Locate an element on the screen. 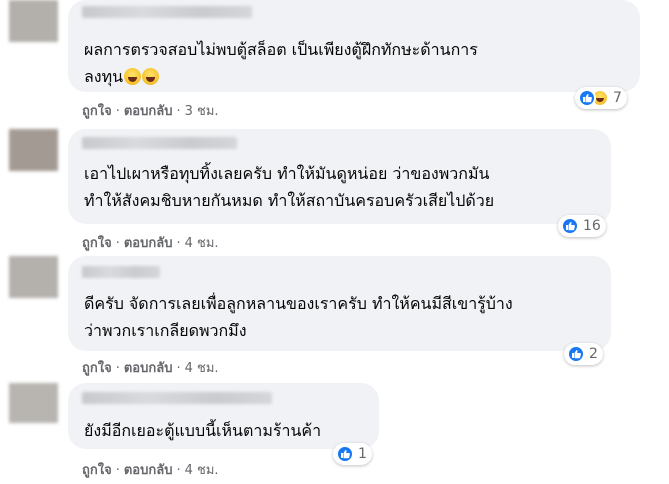 Image resolution: width=669 pixels, height=484 pixels. comment-text-line: ว่าพวกเราเกลียดพวกมึง is located at coordinates (165, 330).